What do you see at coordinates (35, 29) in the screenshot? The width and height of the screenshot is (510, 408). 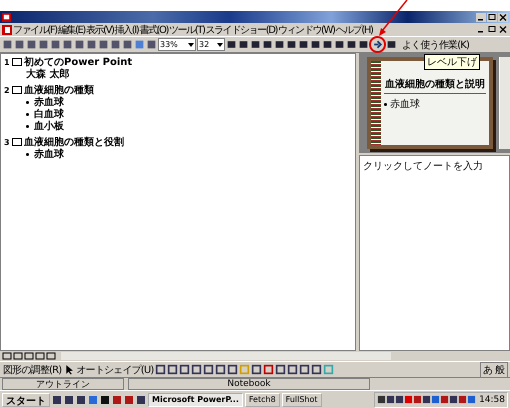 I see `menu-item: ファイル(F)` at bounding box center [35, 29].